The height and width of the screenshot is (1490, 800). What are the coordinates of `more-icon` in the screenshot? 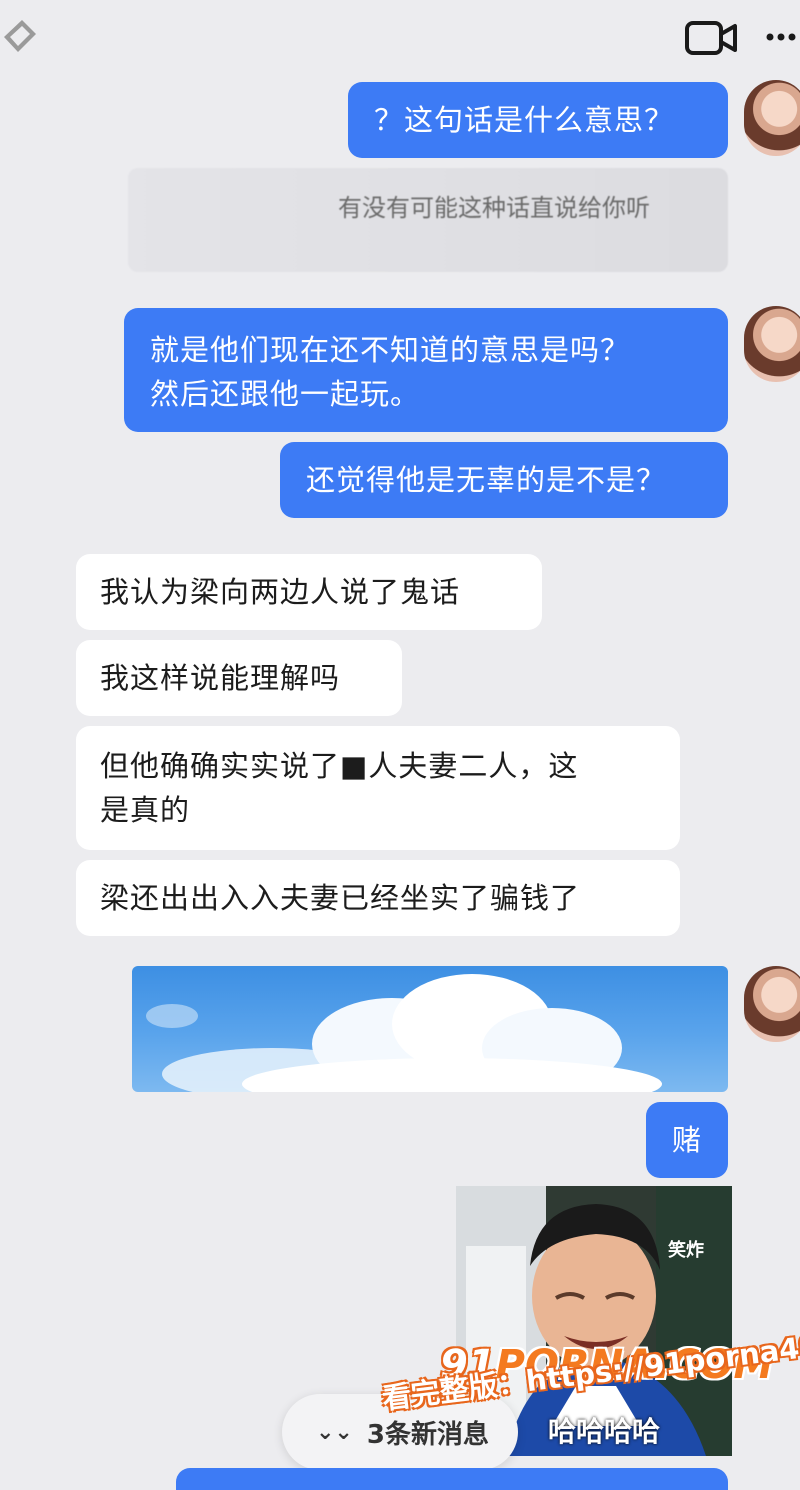 It's located at (781, 37).